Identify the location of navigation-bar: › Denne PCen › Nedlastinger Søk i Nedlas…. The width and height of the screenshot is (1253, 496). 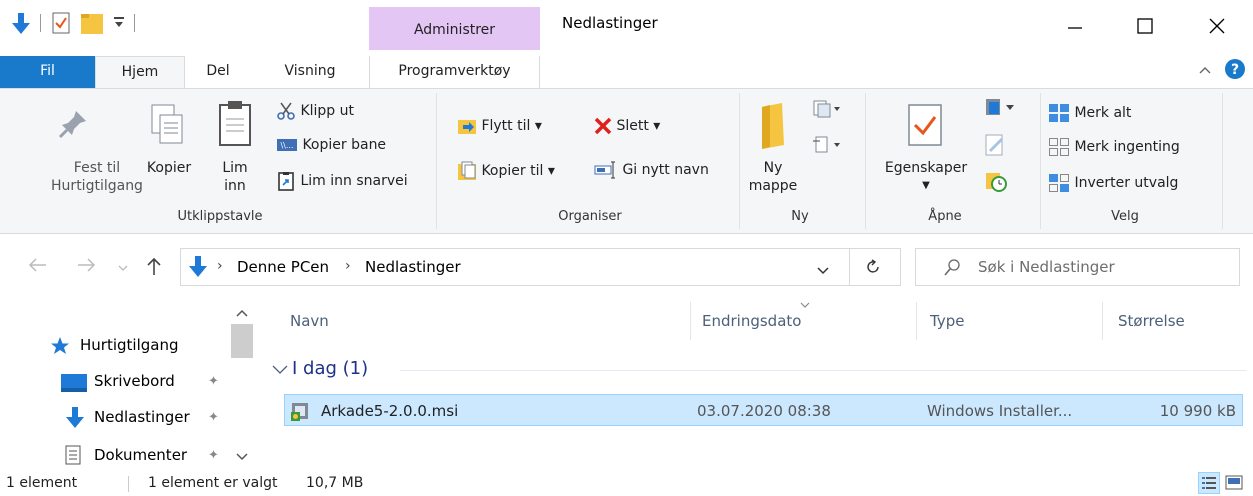
(626, 264).